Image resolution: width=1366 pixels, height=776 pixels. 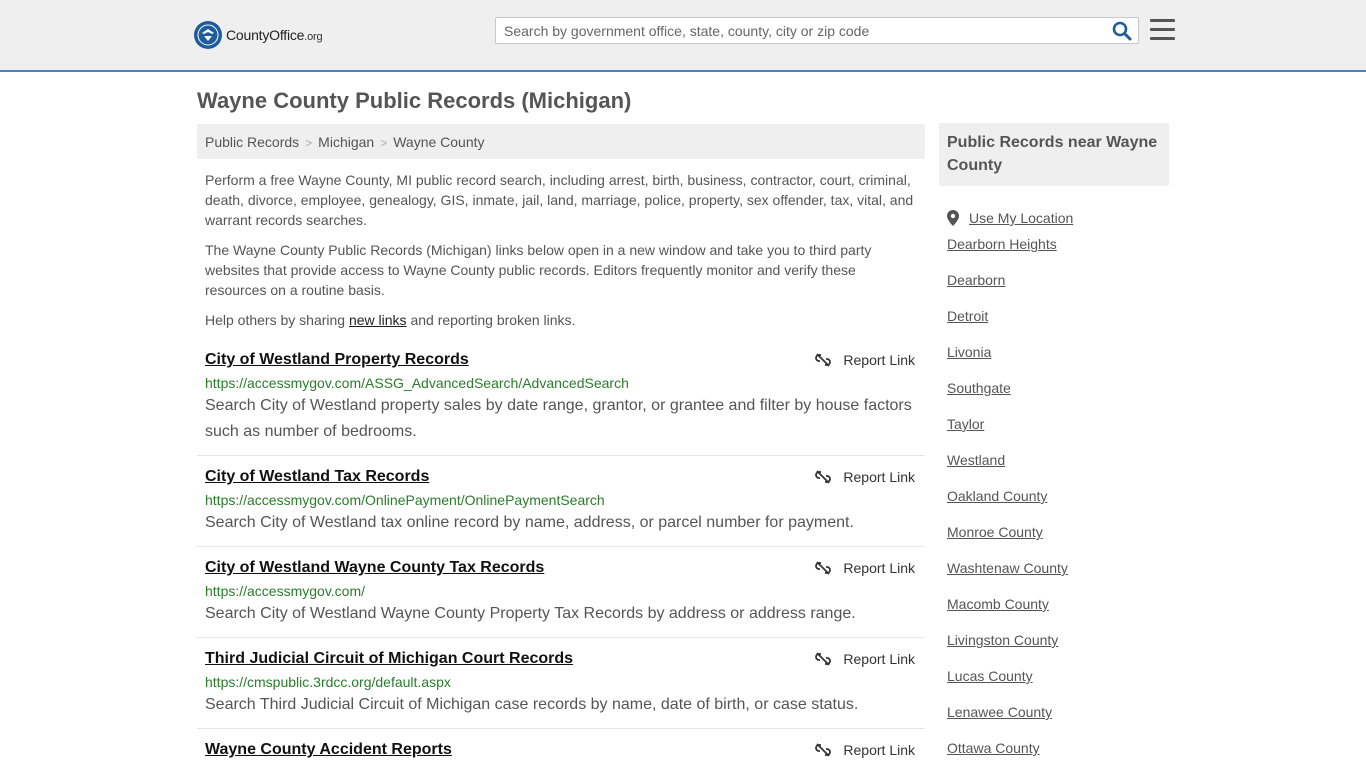 I want to click on sidebar-link: Oakland County, so click(x=997, y=496).